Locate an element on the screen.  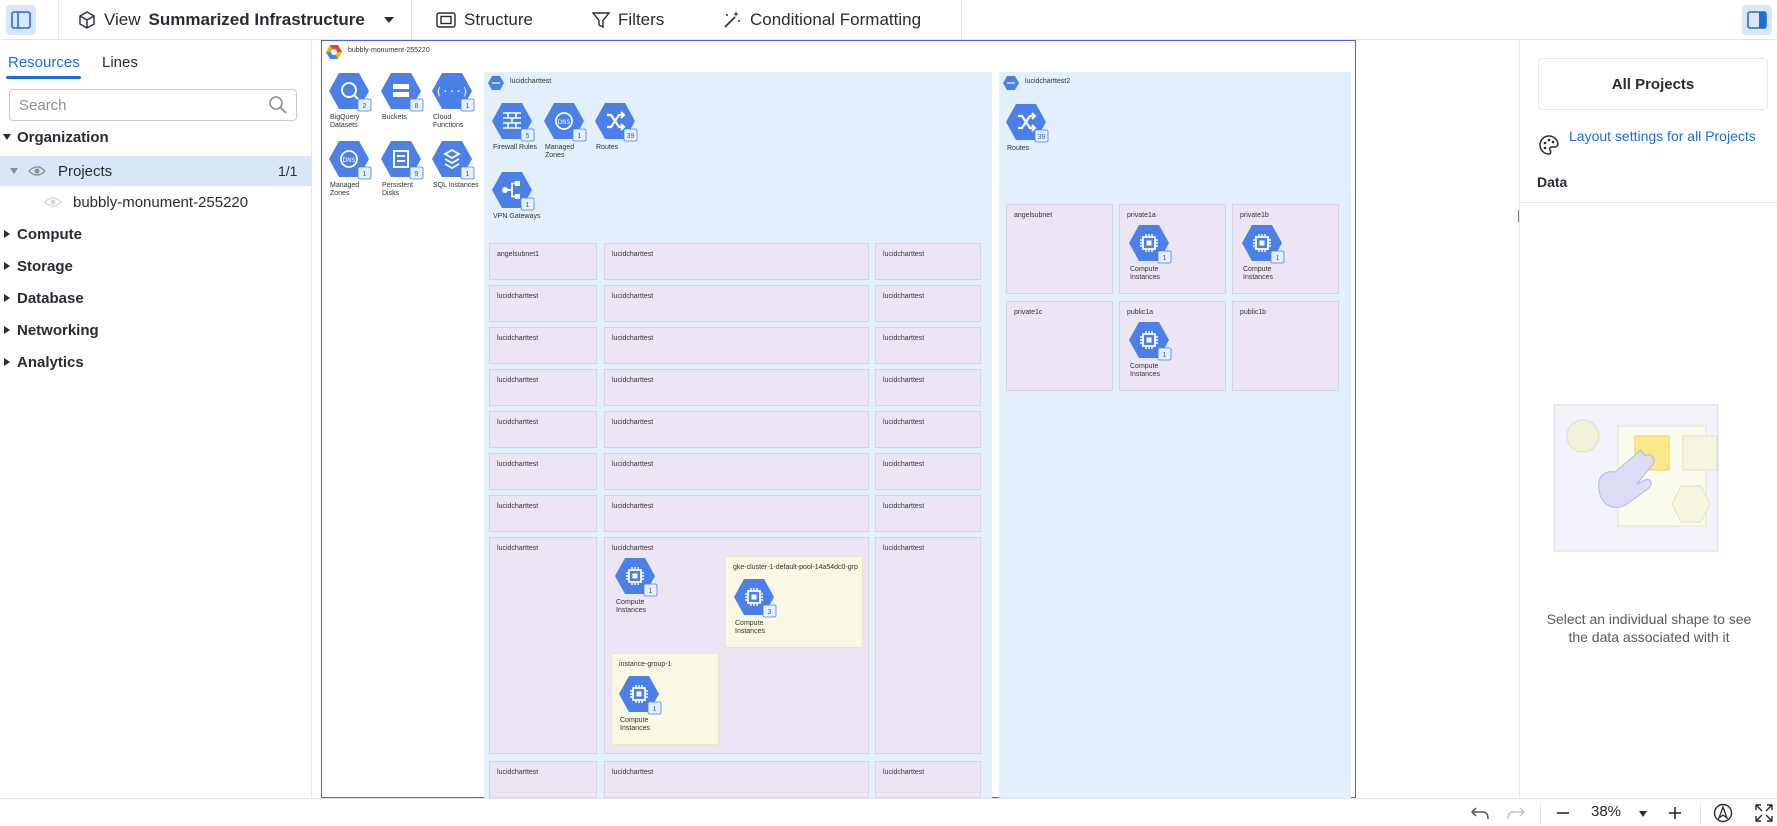
tree-item-database: Database is located at coordinates (155, 298).